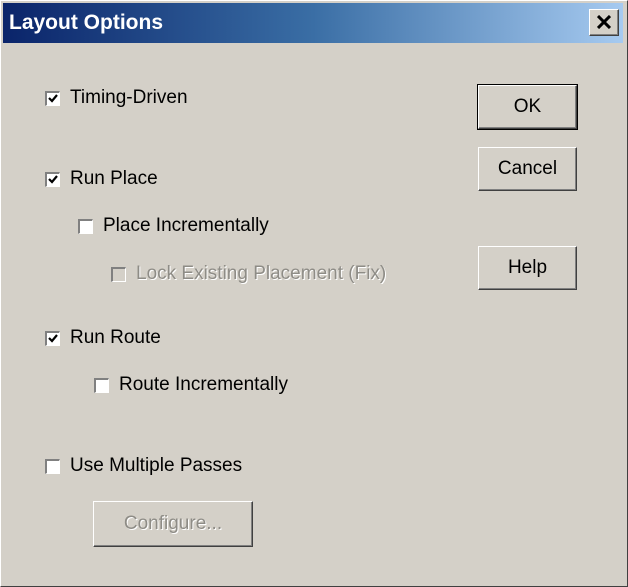  Describe the element at coordinates (261, 273) in the screenshot. I see `lock-existing-placement-label: Lock Existing Placement (Fix)` at that location.